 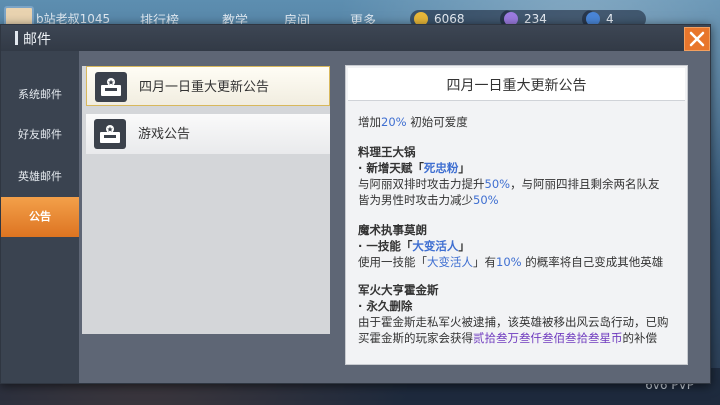 What do you see at coordinates (428, 200) in the screenshot?
I see `section-text: 皆为男性时攻击力减少50%` at bounding box center [428, 200].